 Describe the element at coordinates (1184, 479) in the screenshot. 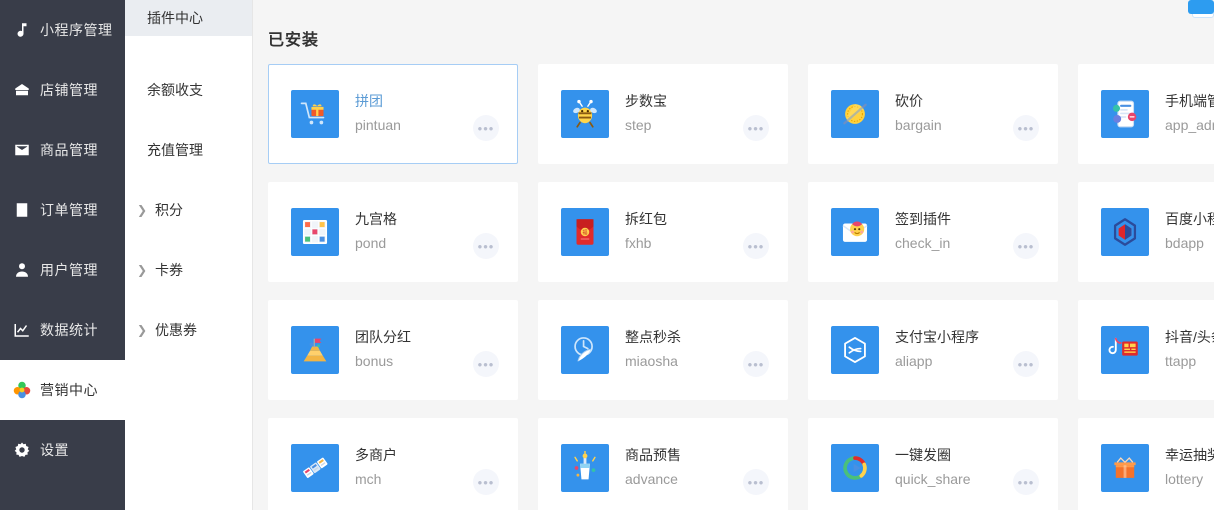

I see `plugin-code: lottery` at that location.